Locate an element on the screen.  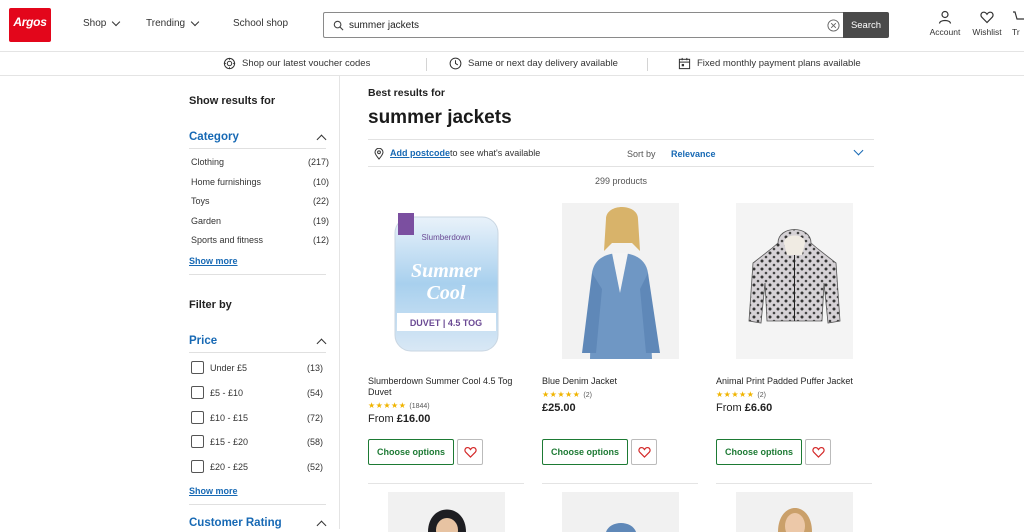
category-item-sports-fitness: Sports and fitness (12) is located at coordinates (260, 240).